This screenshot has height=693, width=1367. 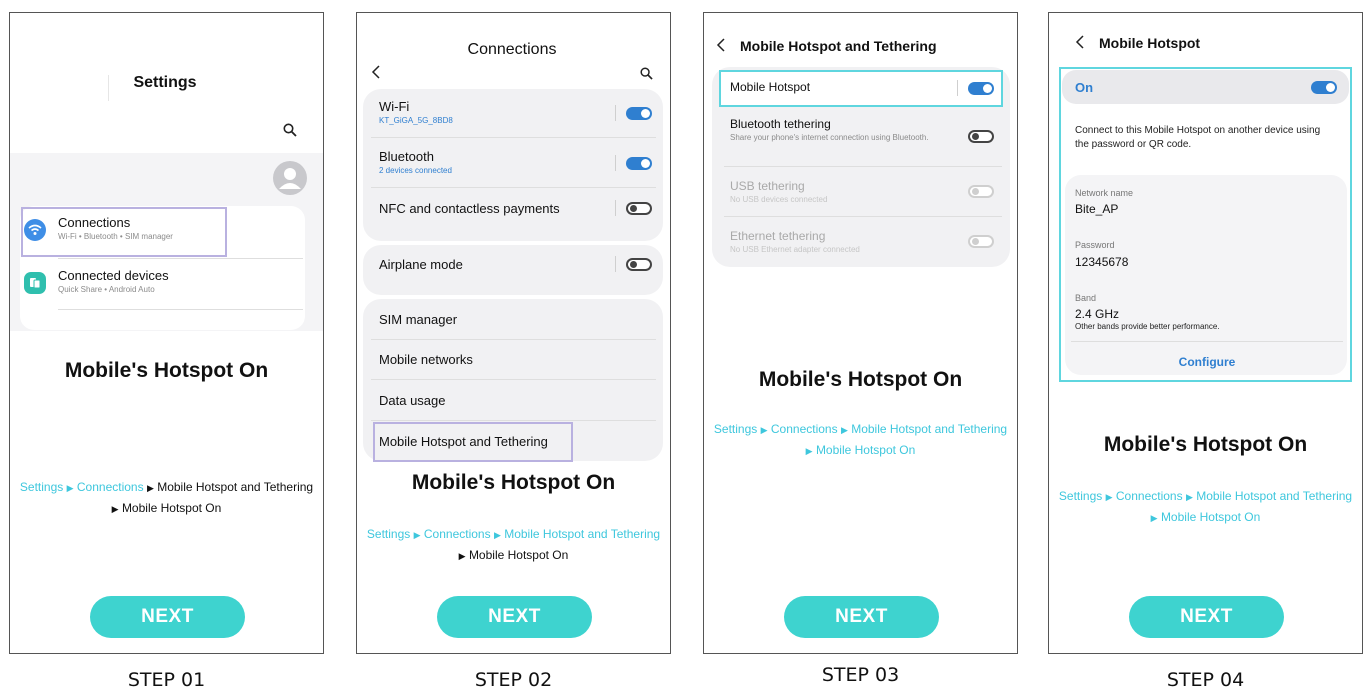 What do you see at coordinates (1086, 298) in the screenshot?
I see `band-label: Band` at bounding box center [1086, 298].